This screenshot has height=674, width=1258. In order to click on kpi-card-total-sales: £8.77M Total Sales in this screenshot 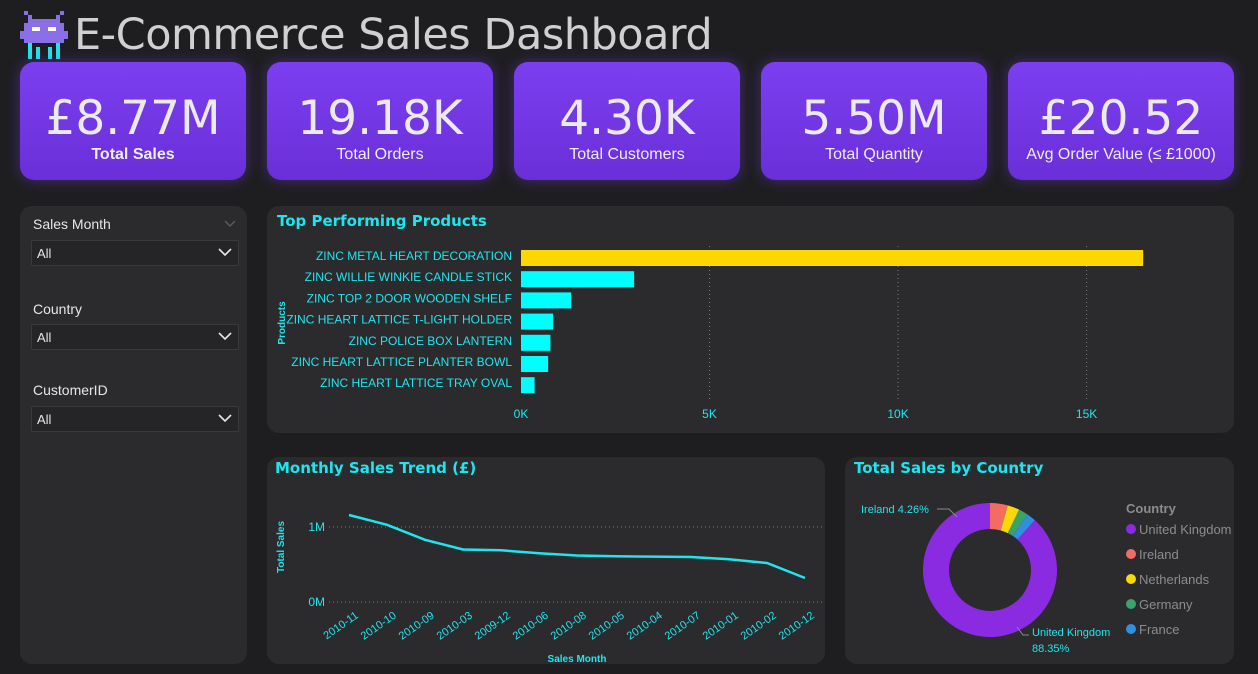, I will do `click(133, 121)`.